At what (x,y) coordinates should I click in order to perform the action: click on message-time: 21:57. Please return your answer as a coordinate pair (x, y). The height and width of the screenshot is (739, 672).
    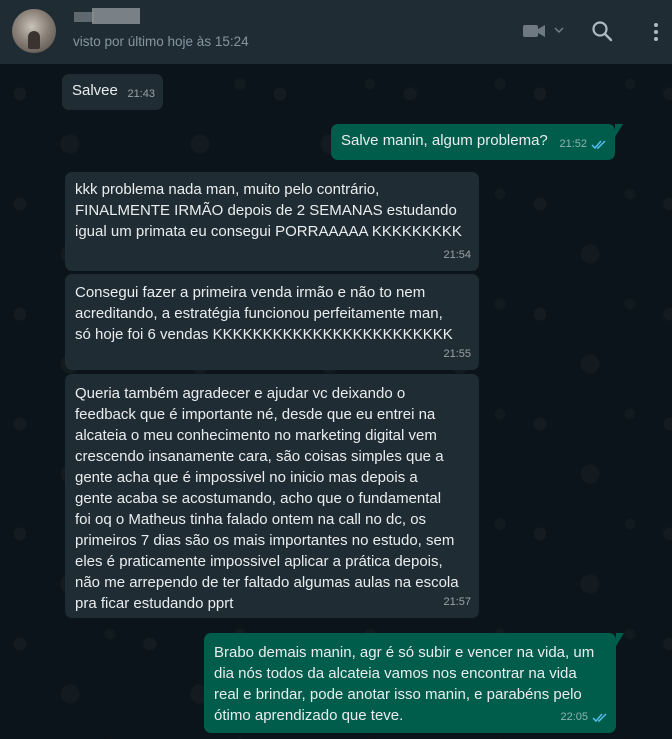
    Looking at the image, I should click on (457, 602).